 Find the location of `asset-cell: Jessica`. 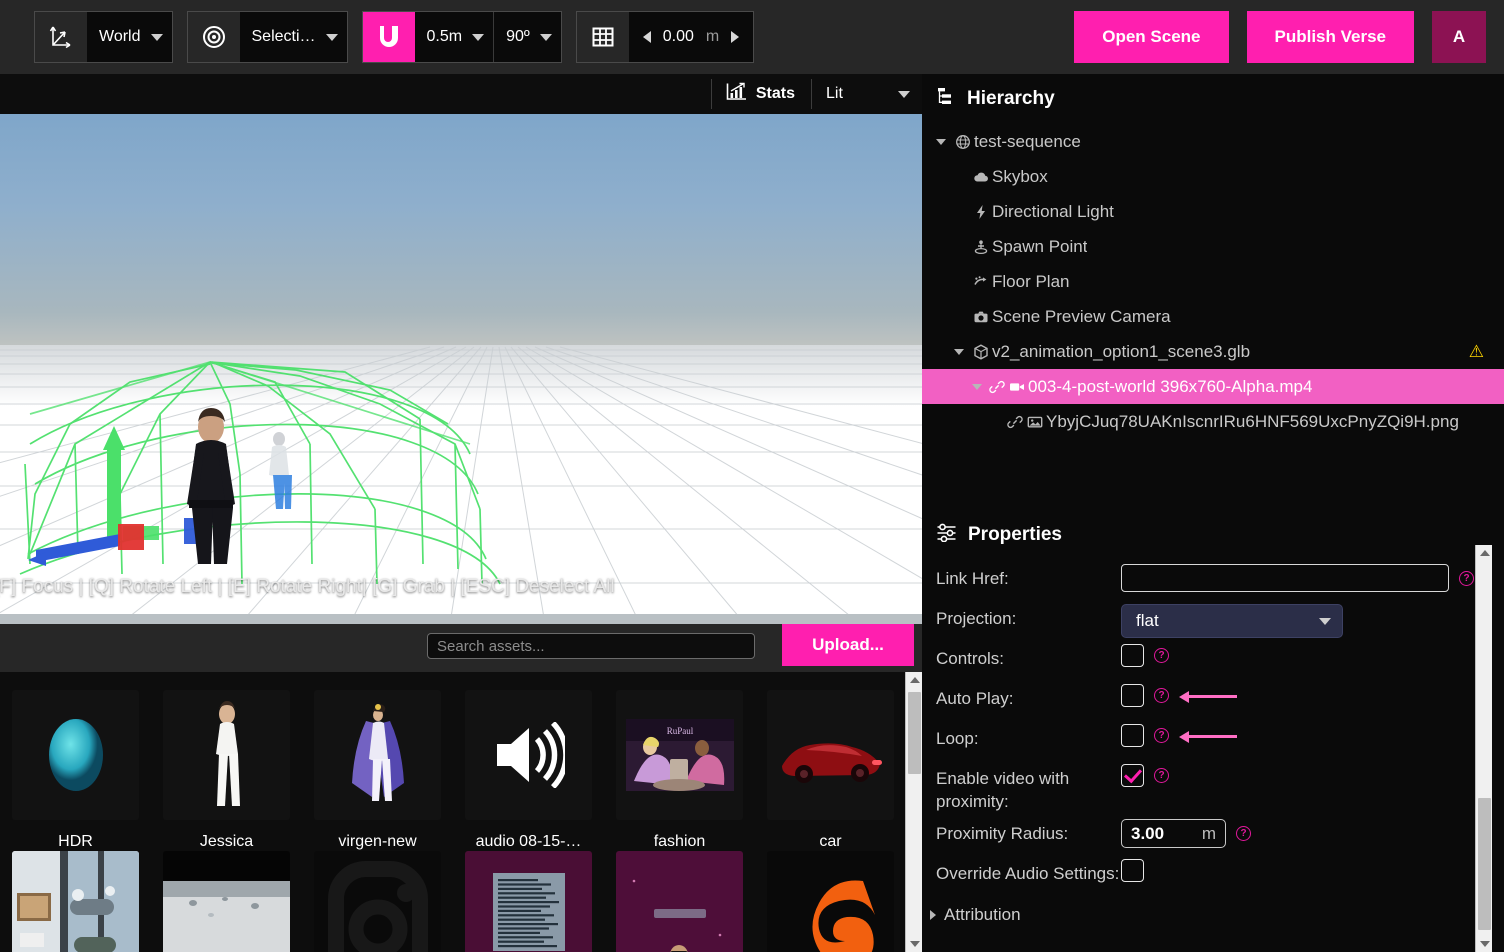

asset-cell: Jessica is located at coordinates (226, 770).